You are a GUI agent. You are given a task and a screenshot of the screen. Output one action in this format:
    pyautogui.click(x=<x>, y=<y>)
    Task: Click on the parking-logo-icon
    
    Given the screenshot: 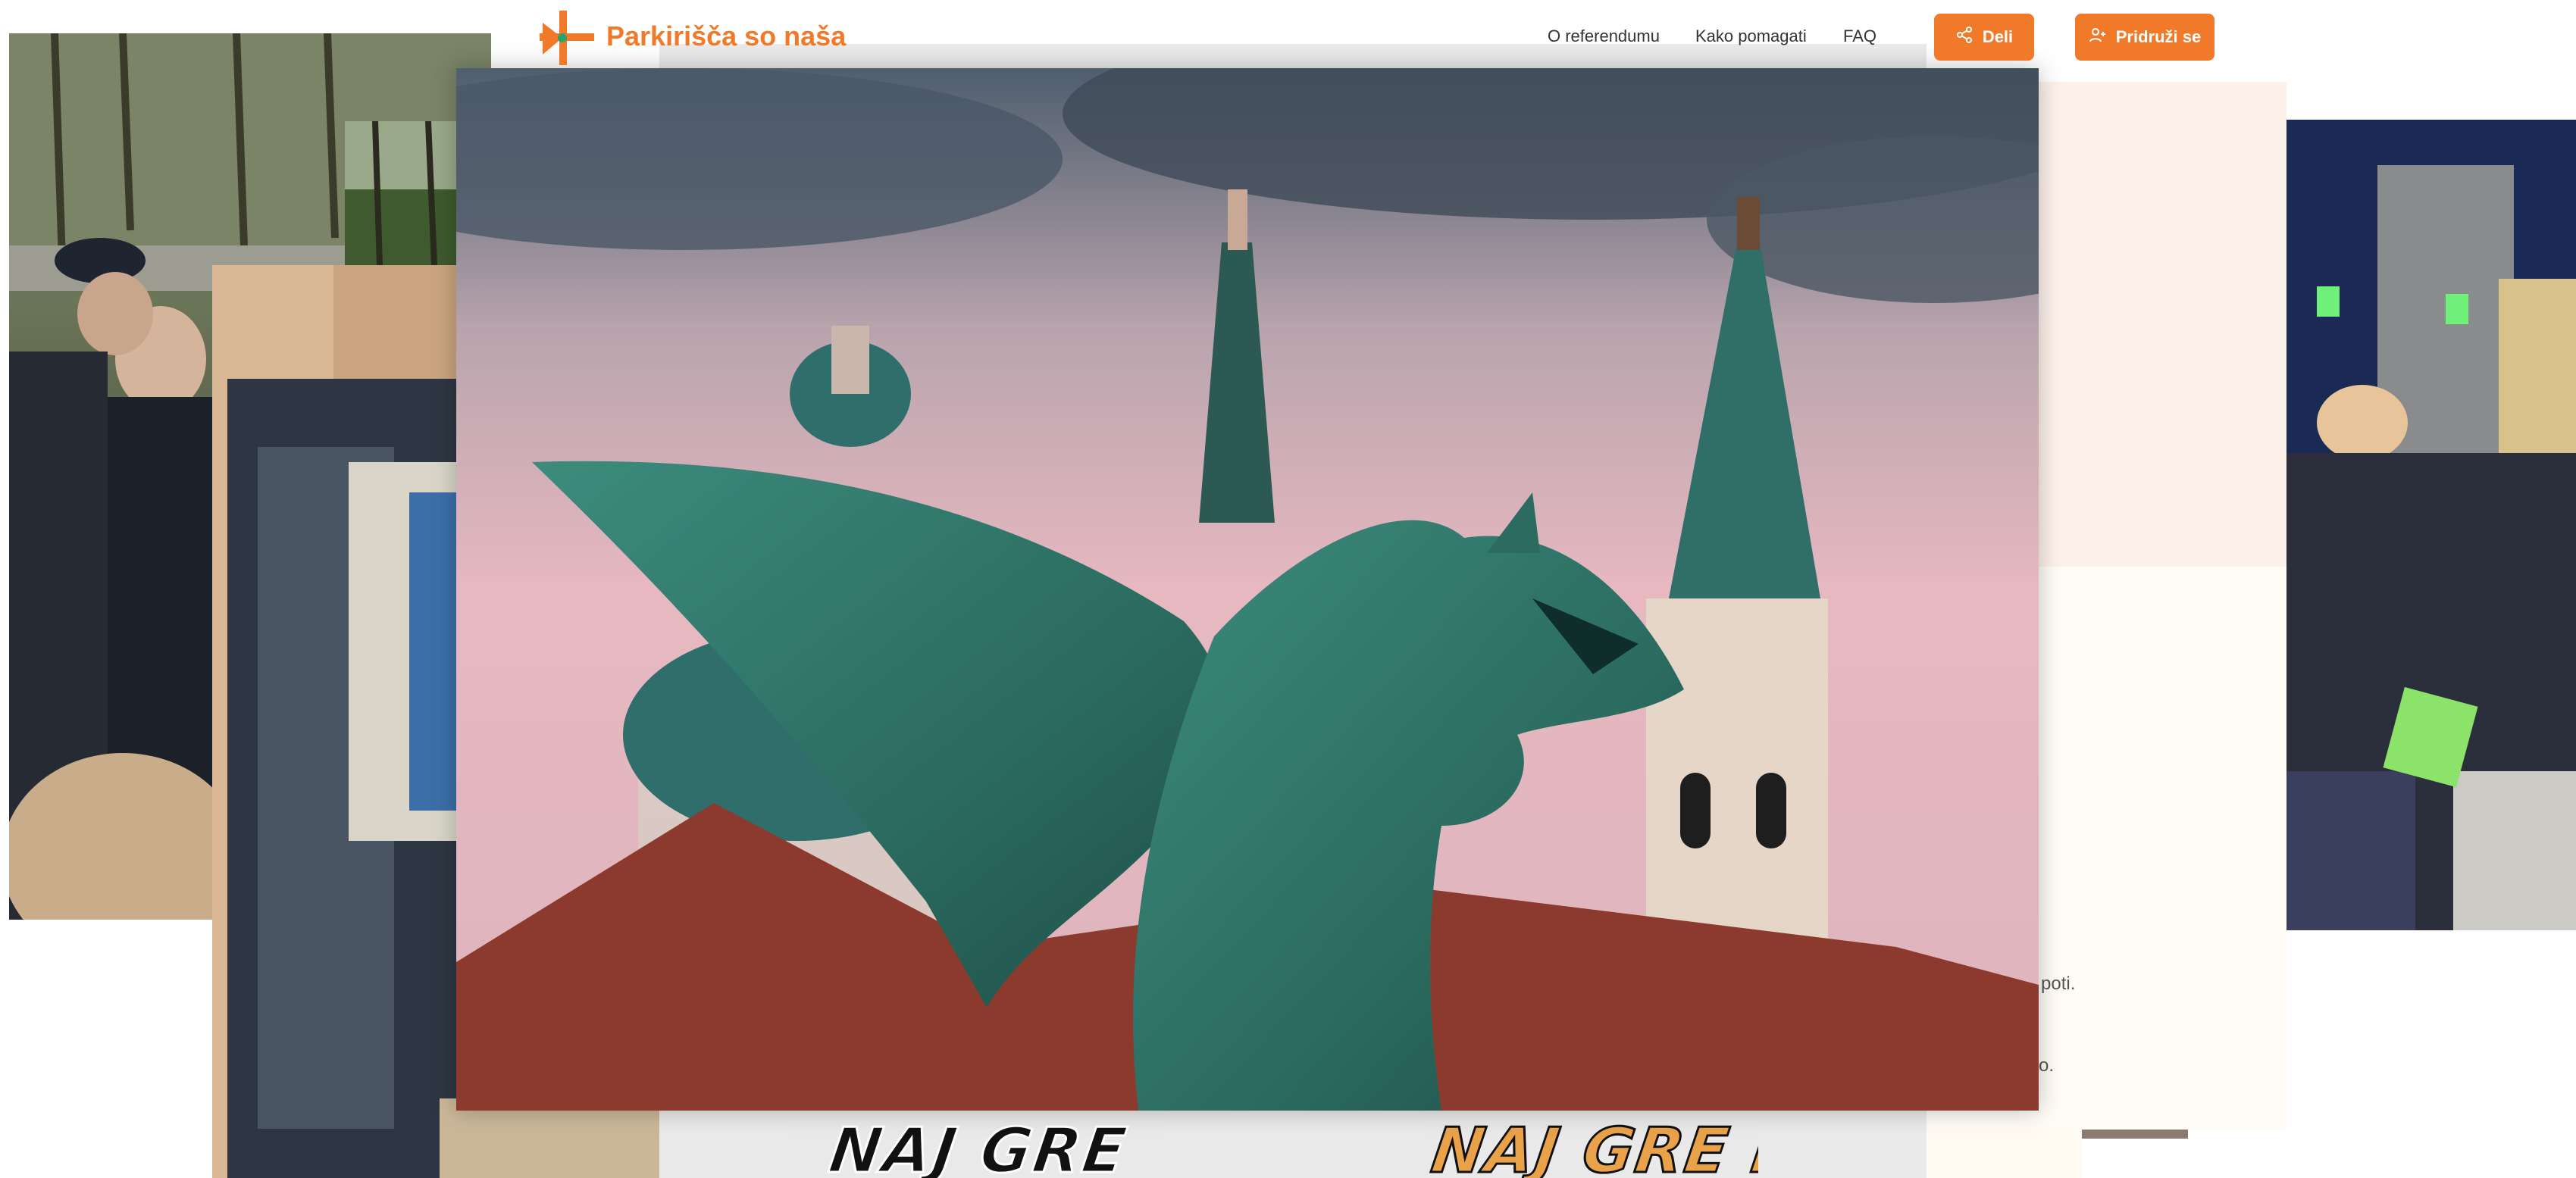 What is the action you would take?
    pyautogui.click(x=567, y=38)
    